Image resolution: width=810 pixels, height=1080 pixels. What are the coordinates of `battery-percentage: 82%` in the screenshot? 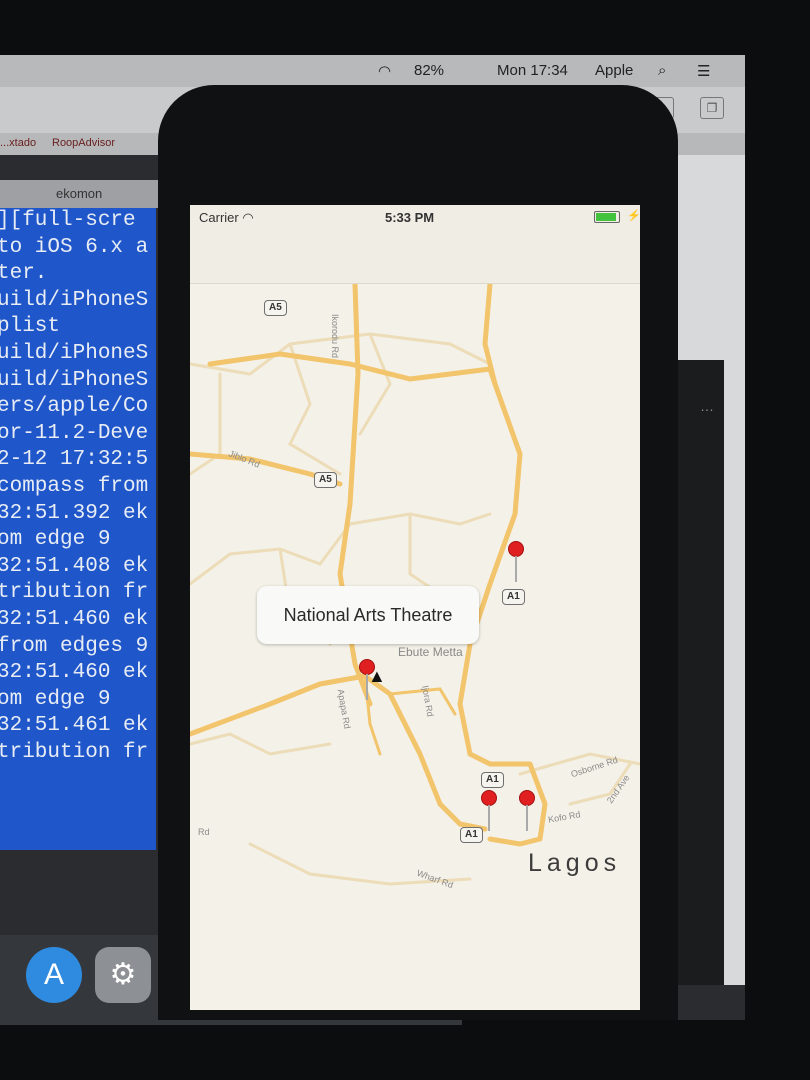 It's located at (429, 70).